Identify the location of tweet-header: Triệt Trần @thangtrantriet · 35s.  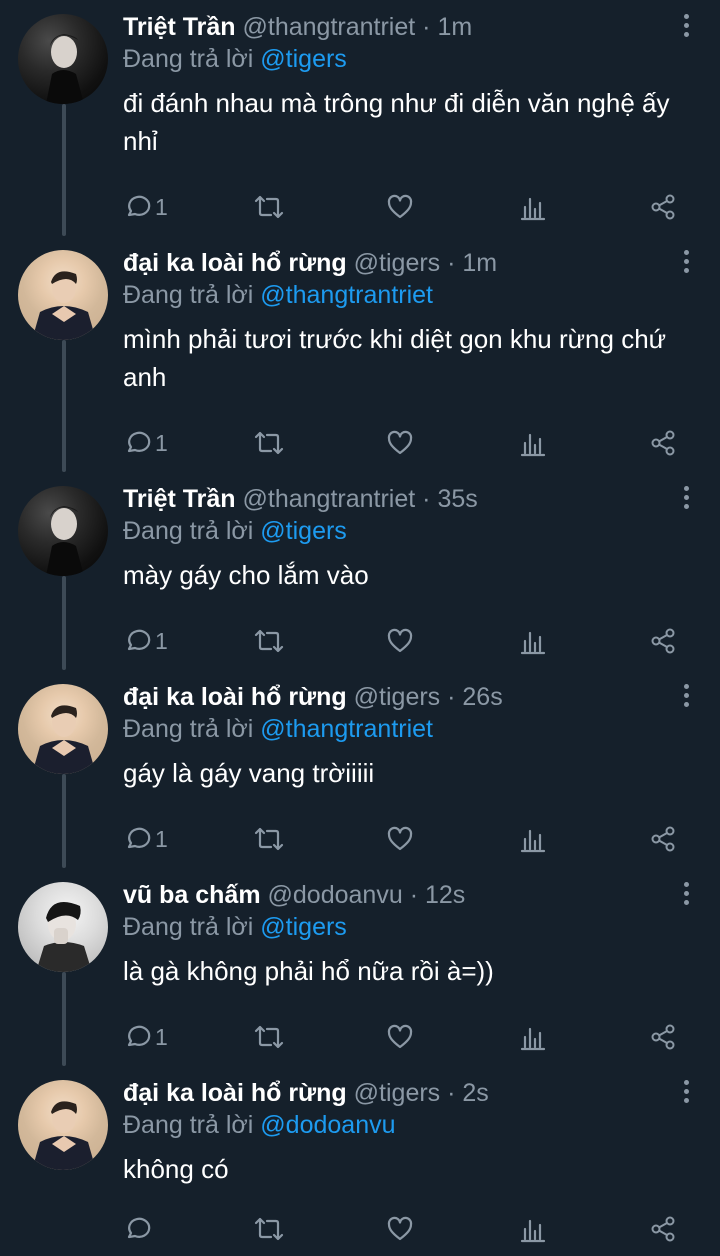
(401, 499).